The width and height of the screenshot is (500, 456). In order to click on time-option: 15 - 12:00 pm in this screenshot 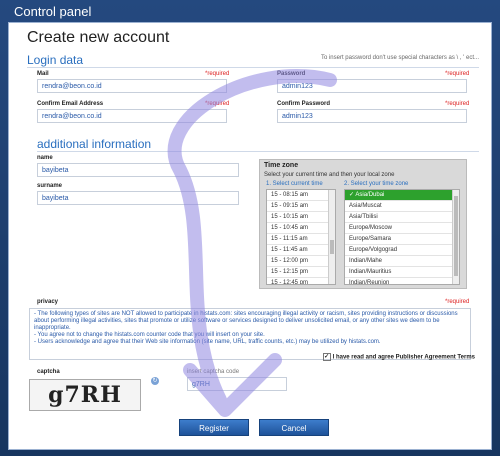, I will do `click(301, 261)`.